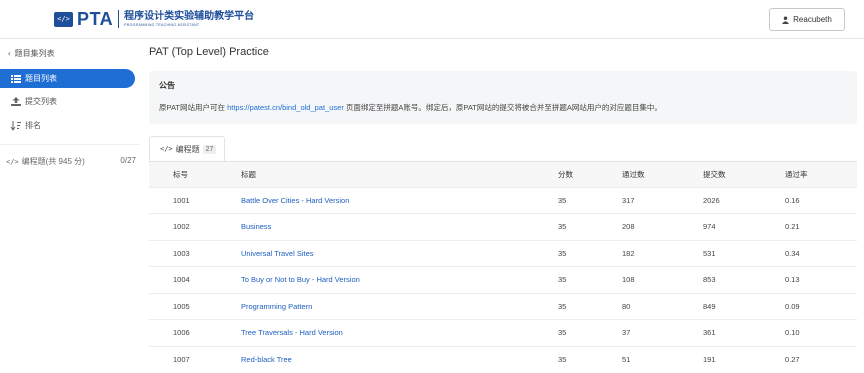  What do you see at coordinates (720, 200) in the screenshot?
I see `cell-submissions: 2026` at bounding box center [720, 200].